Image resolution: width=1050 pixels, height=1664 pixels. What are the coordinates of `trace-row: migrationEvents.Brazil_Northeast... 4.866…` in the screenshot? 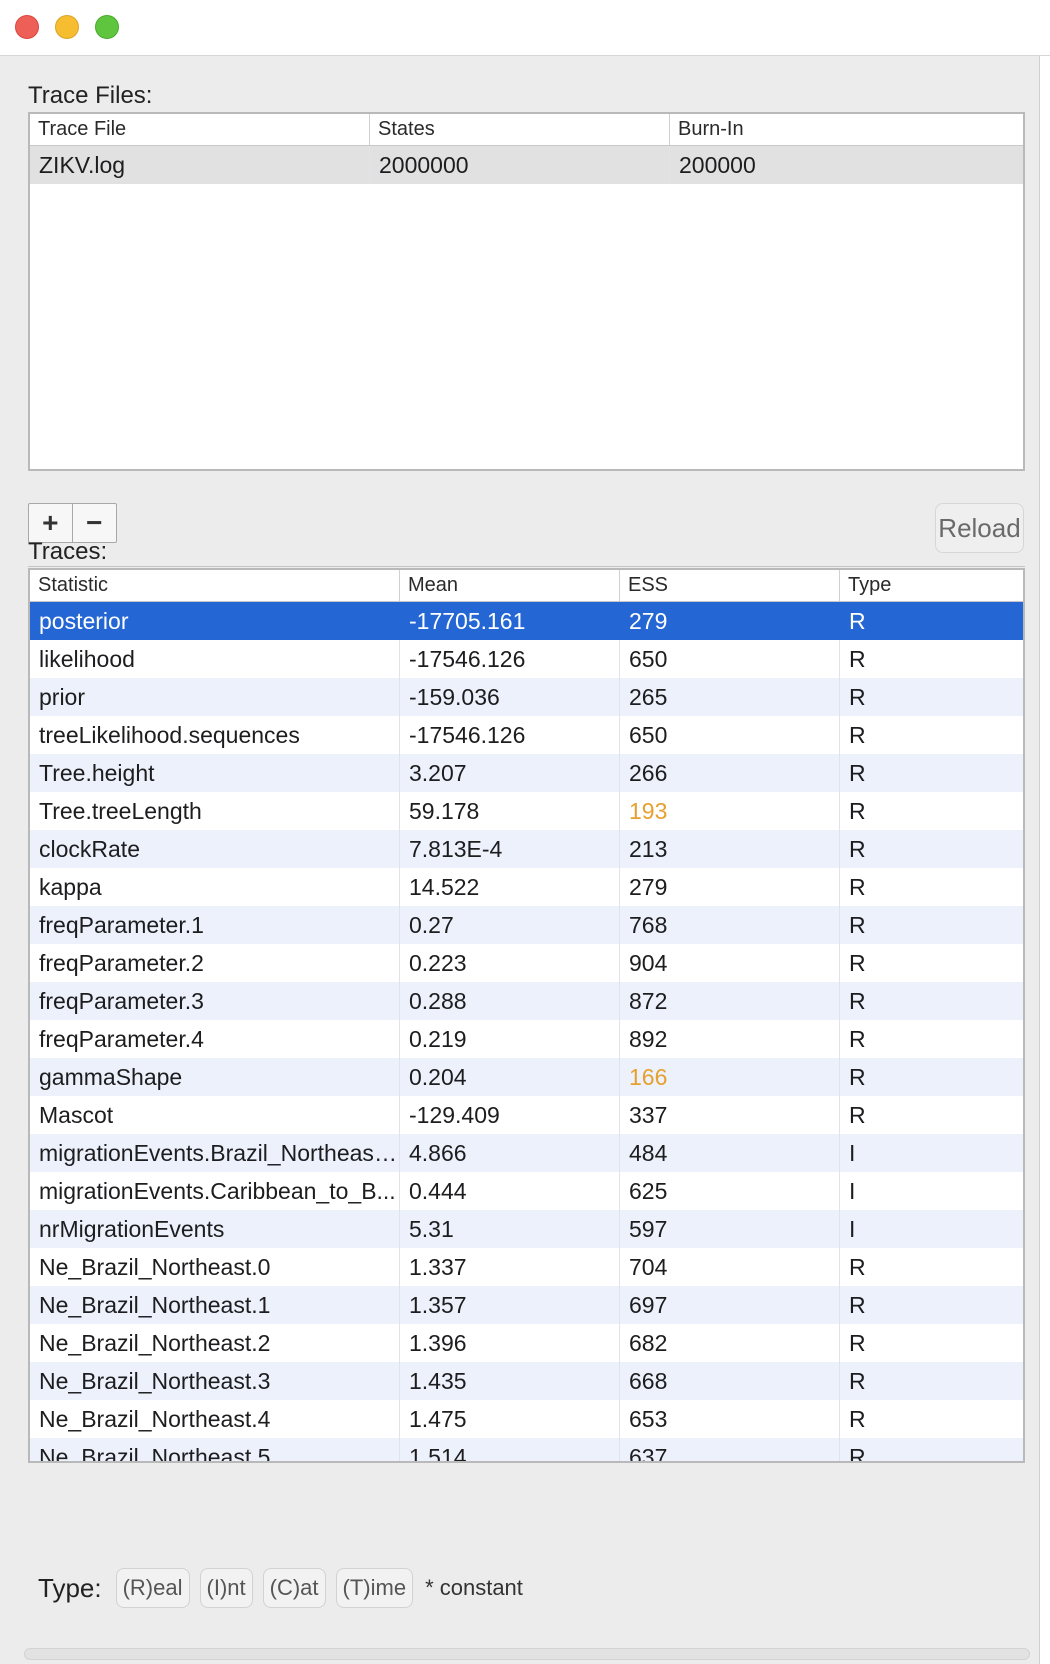 It's located at (526, 1153).